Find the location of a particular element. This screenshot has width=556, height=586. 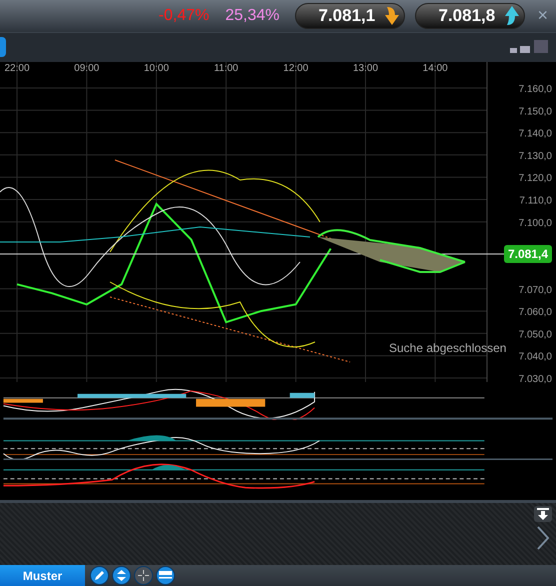

time-label: 11:00 is located at coordinates (226, 68).